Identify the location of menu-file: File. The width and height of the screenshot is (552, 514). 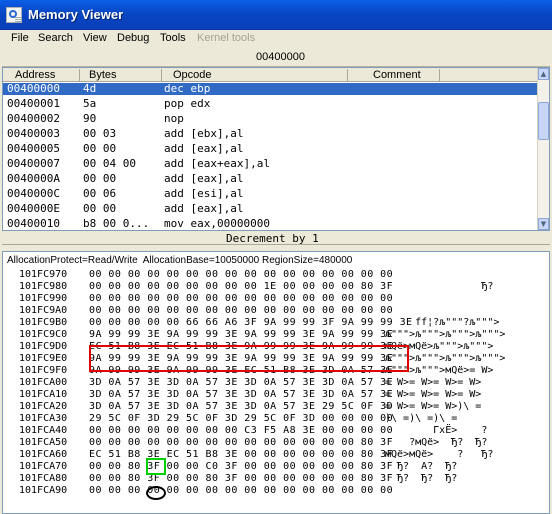
(20, 38).